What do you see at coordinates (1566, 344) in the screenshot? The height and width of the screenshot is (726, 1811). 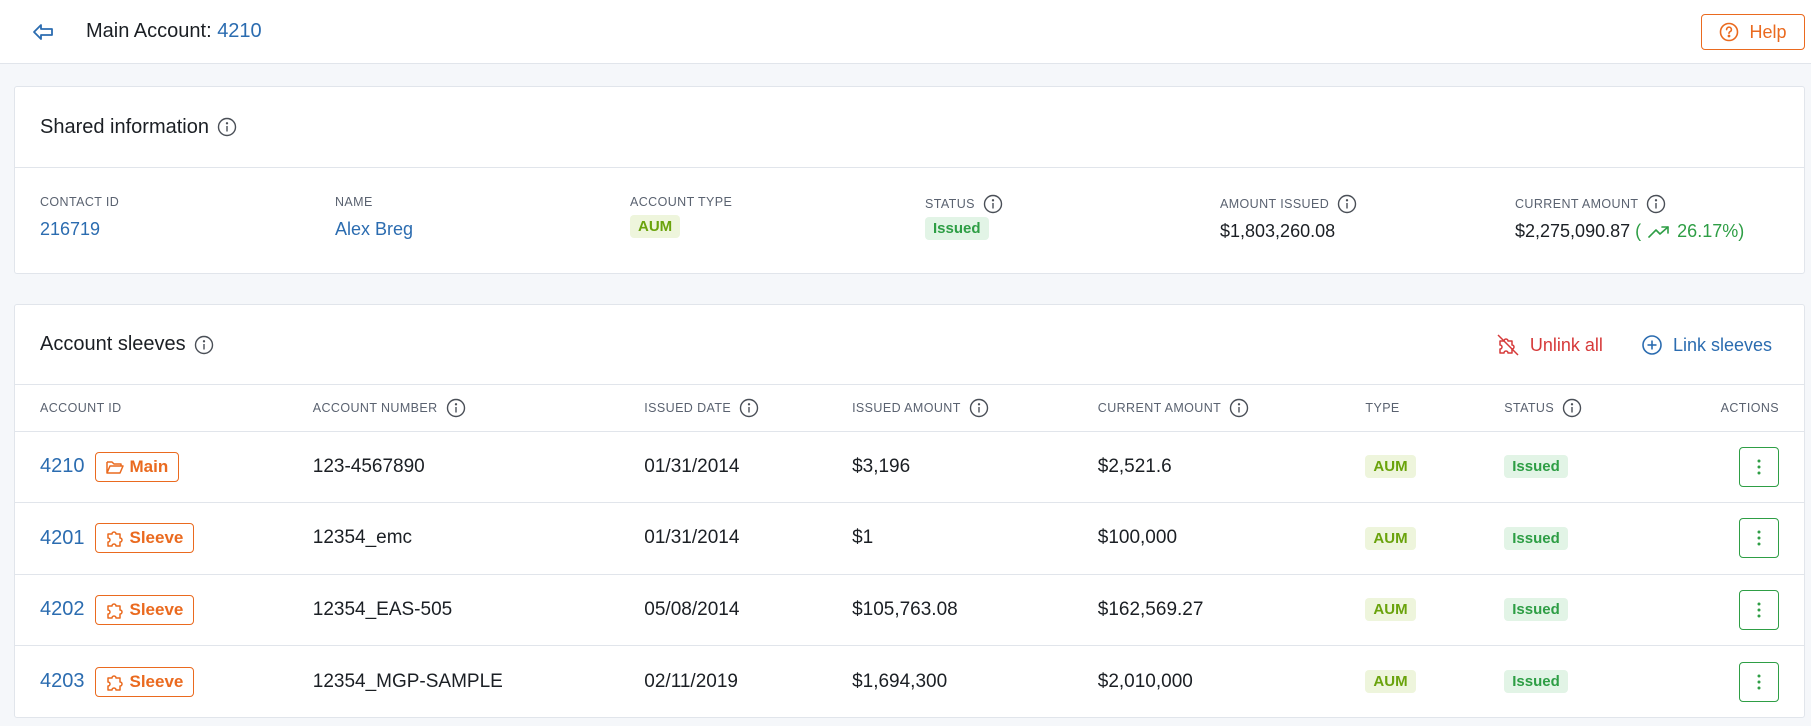 I see `unlink-all-label: Unlink all` at bounding box center [1566, 344].